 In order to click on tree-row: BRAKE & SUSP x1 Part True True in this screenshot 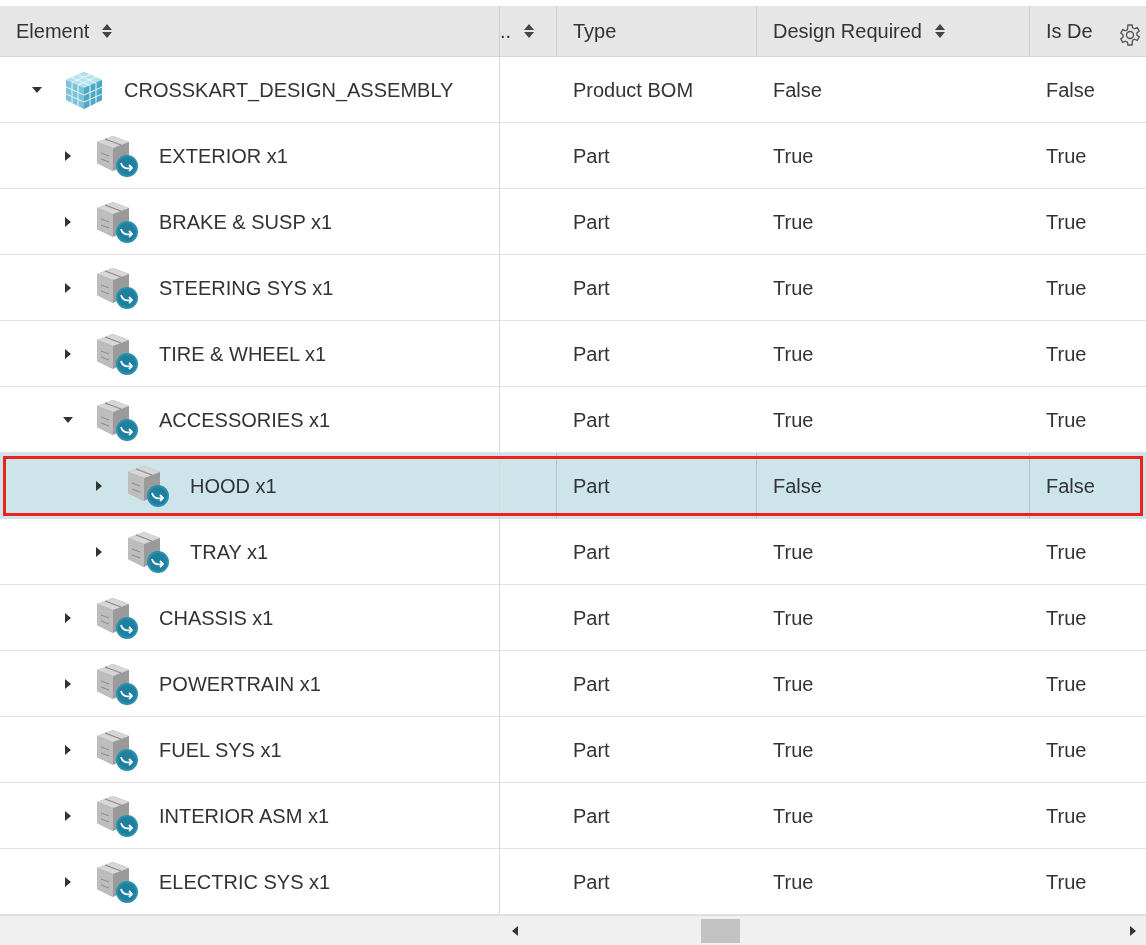, I will do `click(573, 222)`.